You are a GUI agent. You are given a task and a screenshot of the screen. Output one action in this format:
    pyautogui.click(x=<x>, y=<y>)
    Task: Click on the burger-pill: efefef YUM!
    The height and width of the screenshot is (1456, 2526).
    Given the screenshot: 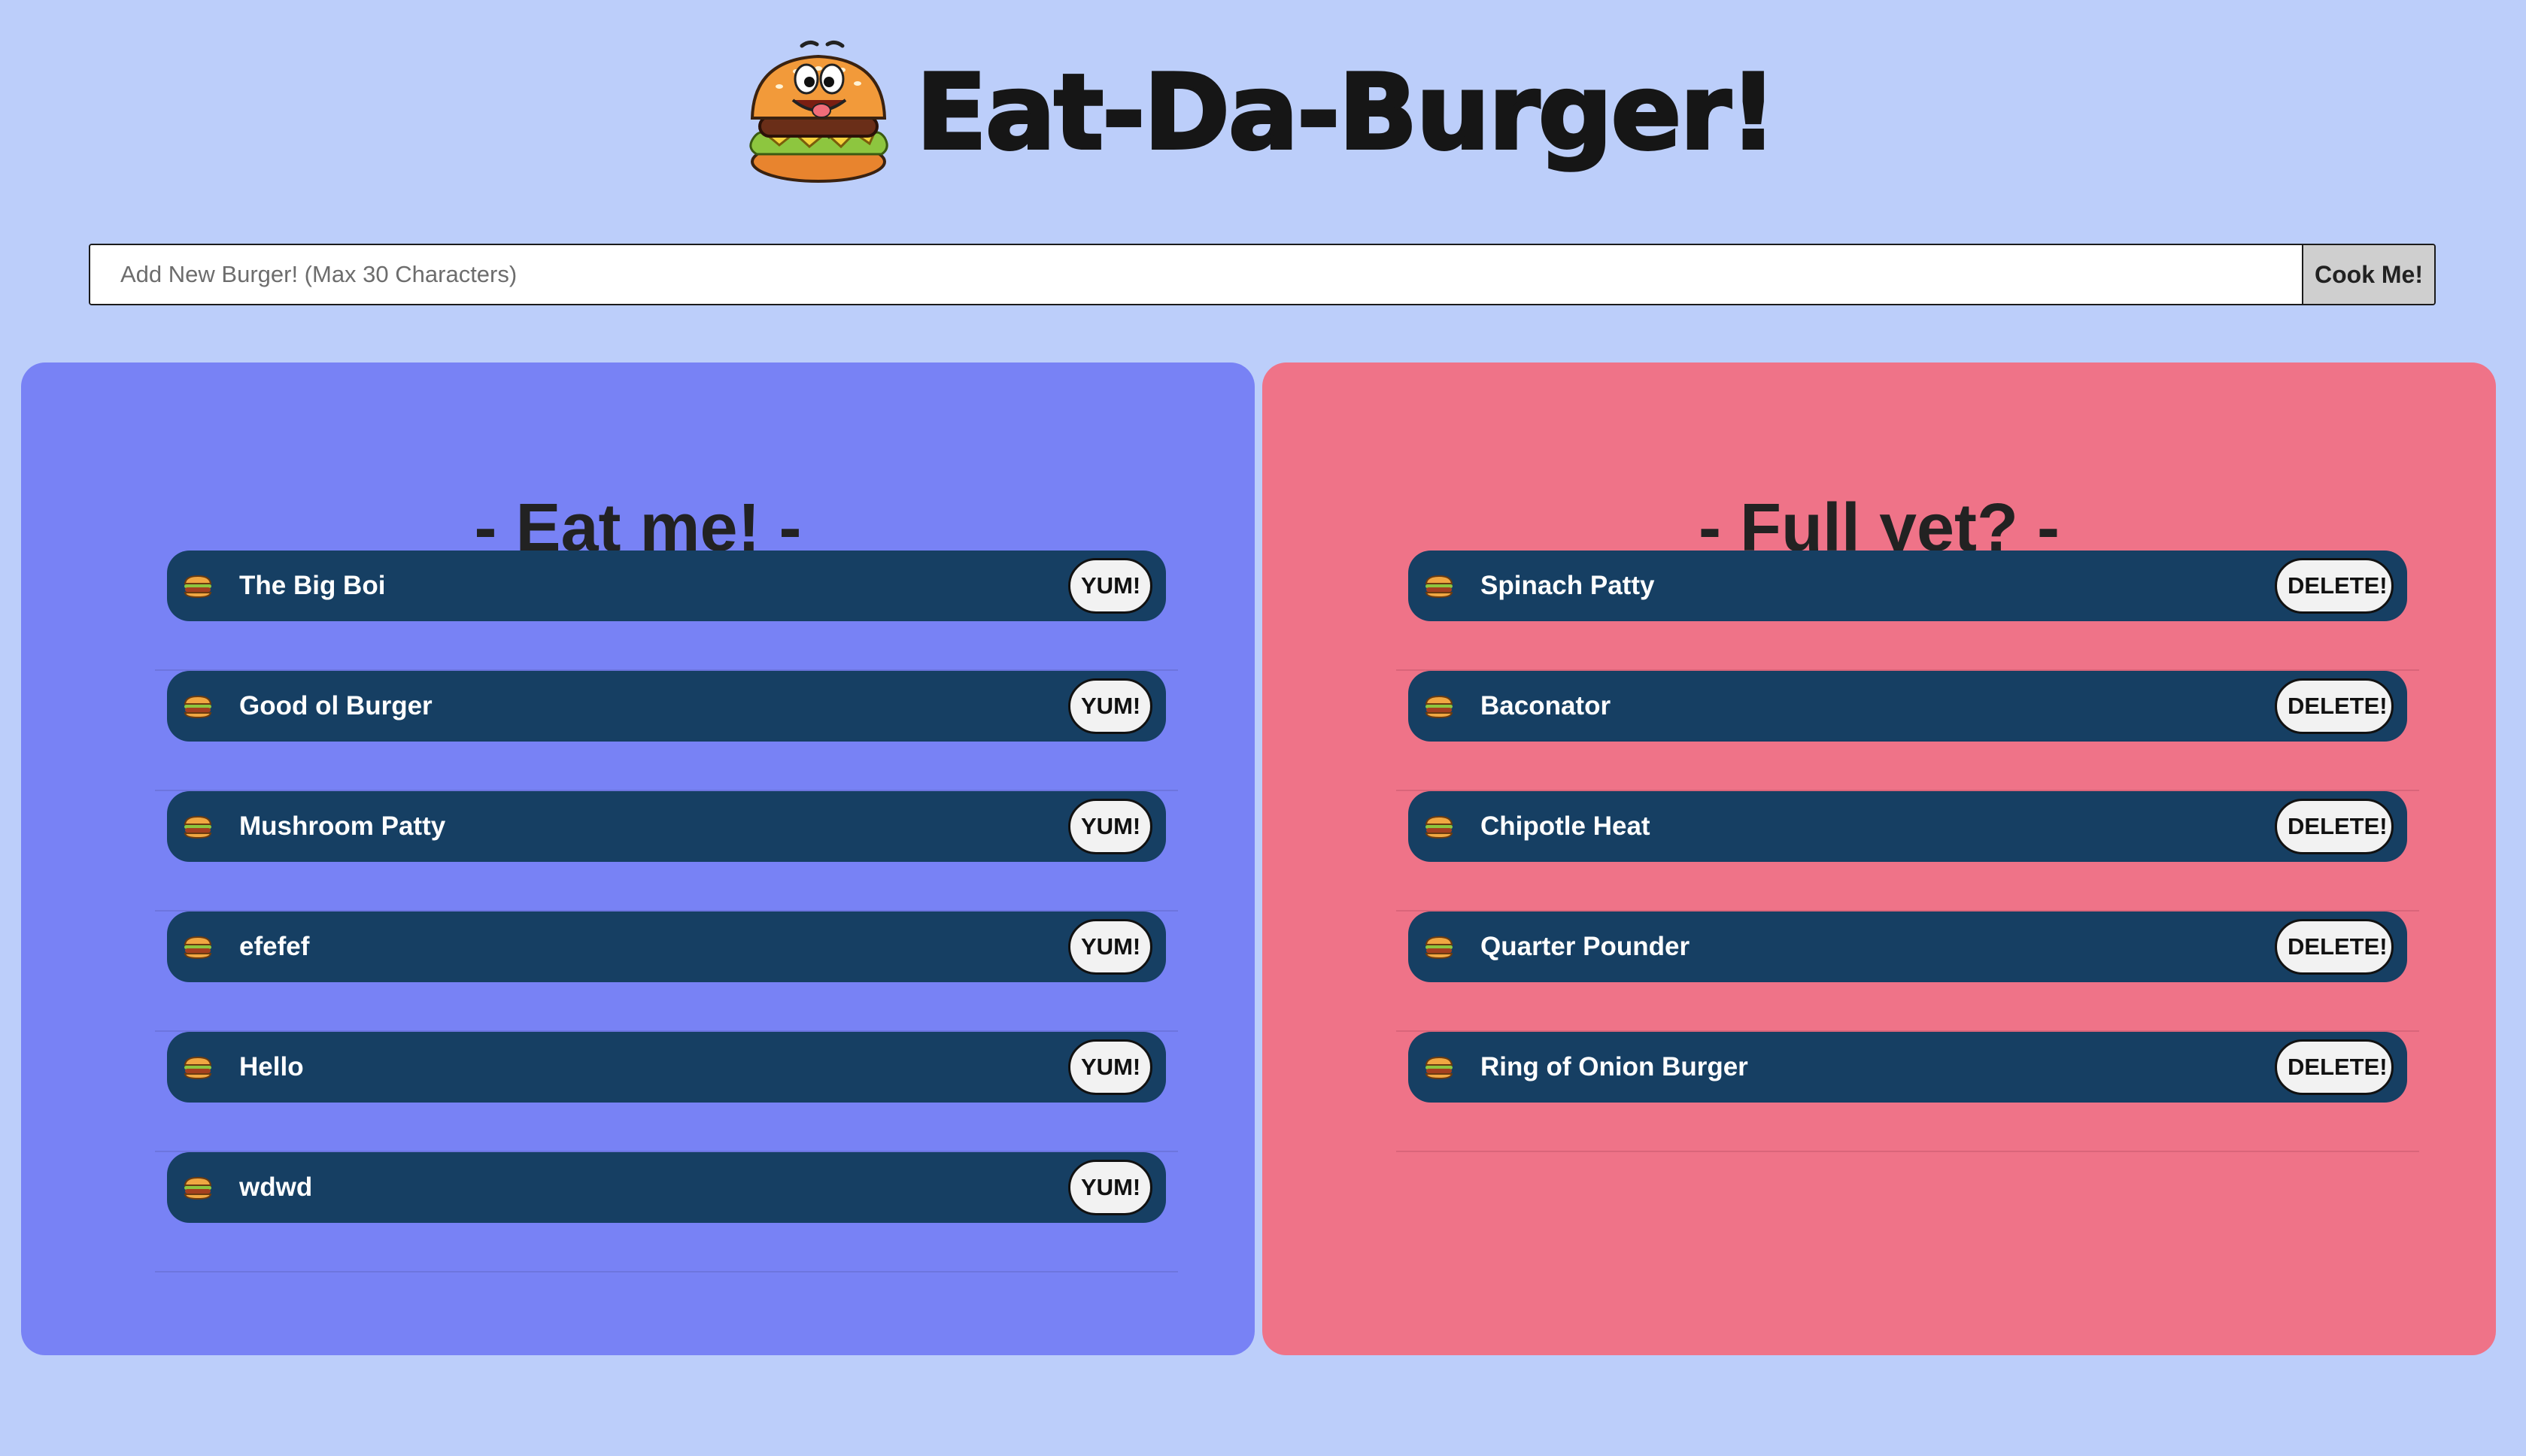 What is the action you would take?
    pyautogui.click(x=666, y=947)
    